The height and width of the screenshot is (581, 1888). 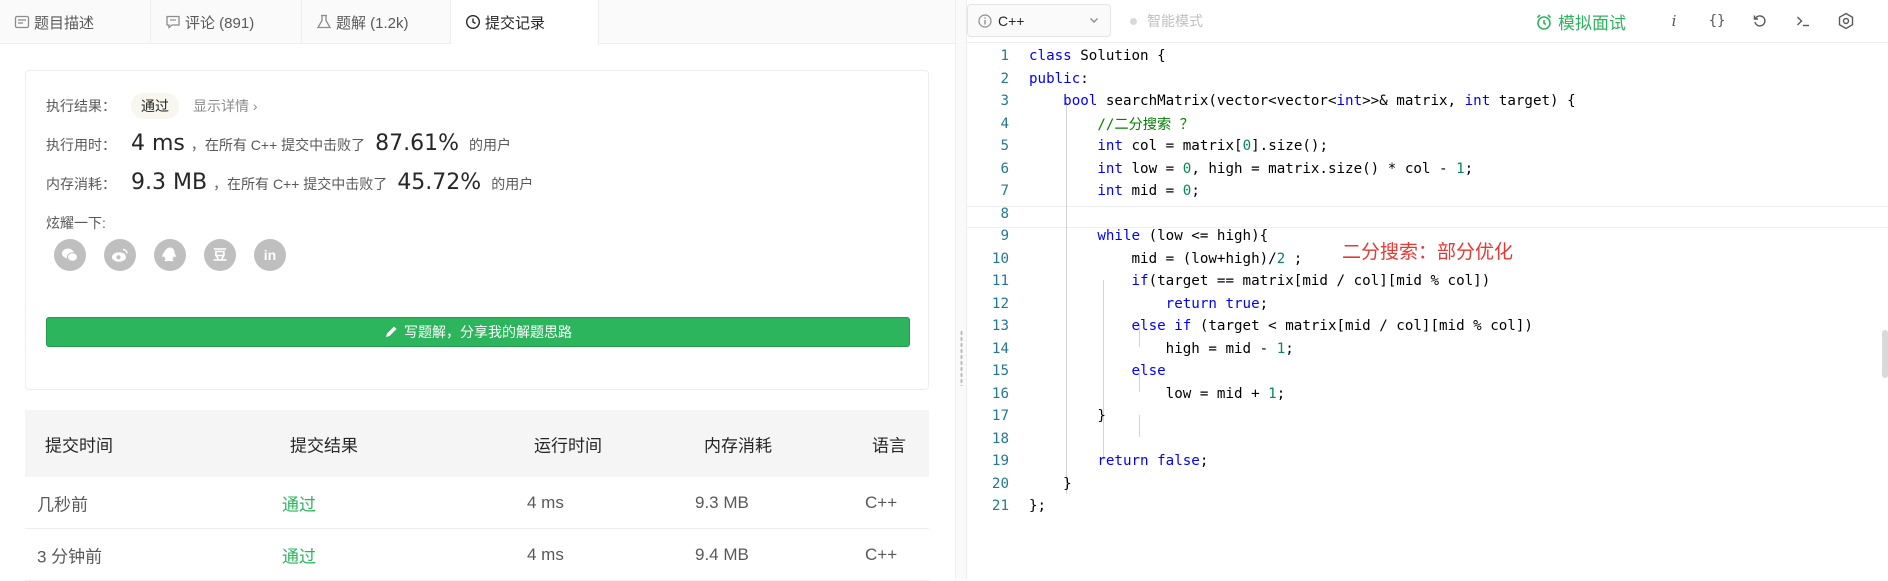 What do you see at coordinates (158, 143) in the screenshot?
I see `runtime-value: 4 ms` at bounding box center [158, 143].